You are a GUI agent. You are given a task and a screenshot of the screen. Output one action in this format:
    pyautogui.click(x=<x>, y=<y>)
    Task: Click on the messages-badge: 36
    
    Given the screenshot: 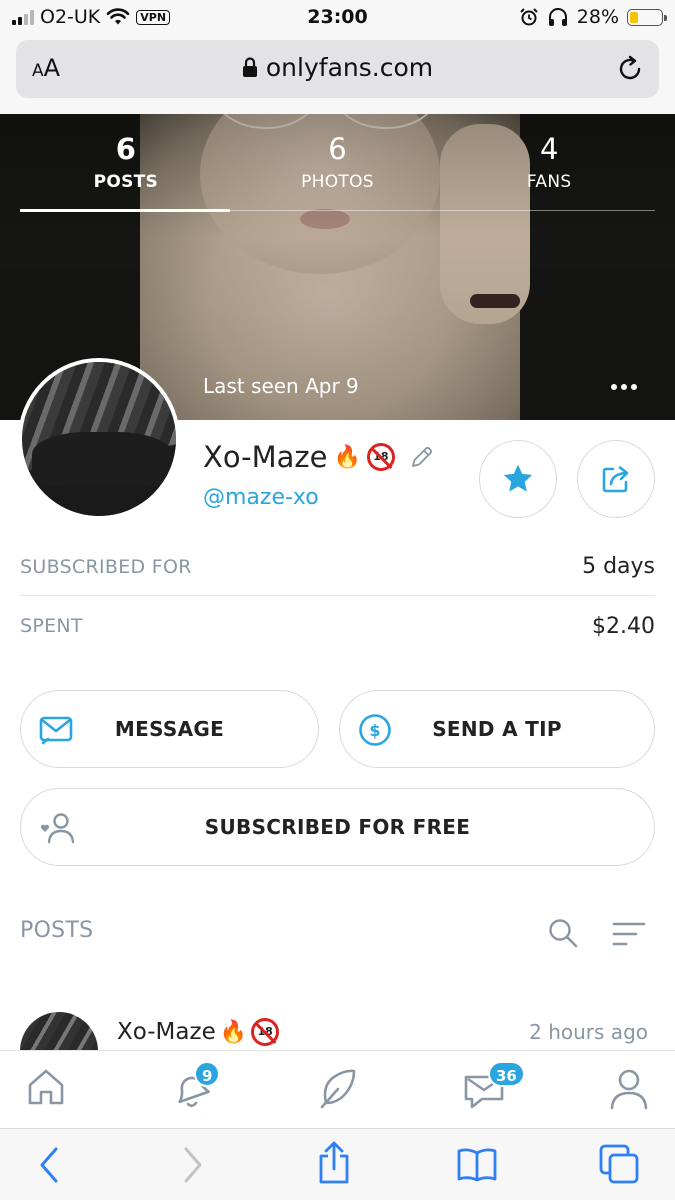 What is the action you would take?
    pyautogui.click(x=506, y=1074)
    